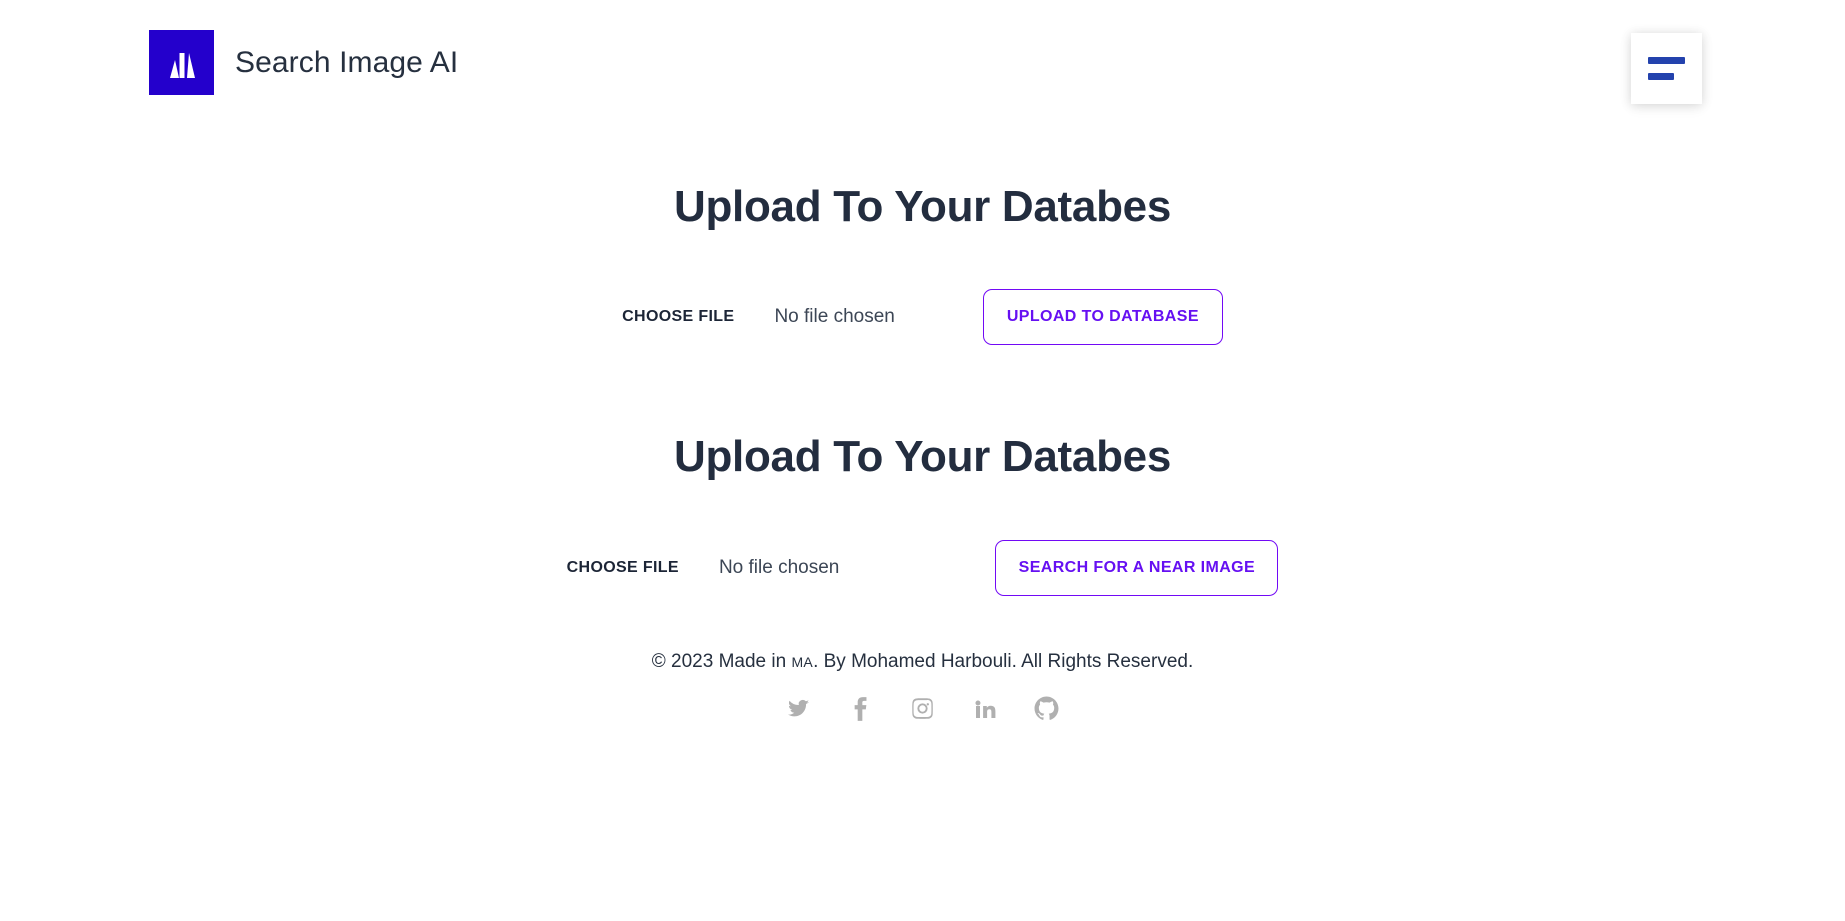  I want to click on social-links, so click(922, 709).